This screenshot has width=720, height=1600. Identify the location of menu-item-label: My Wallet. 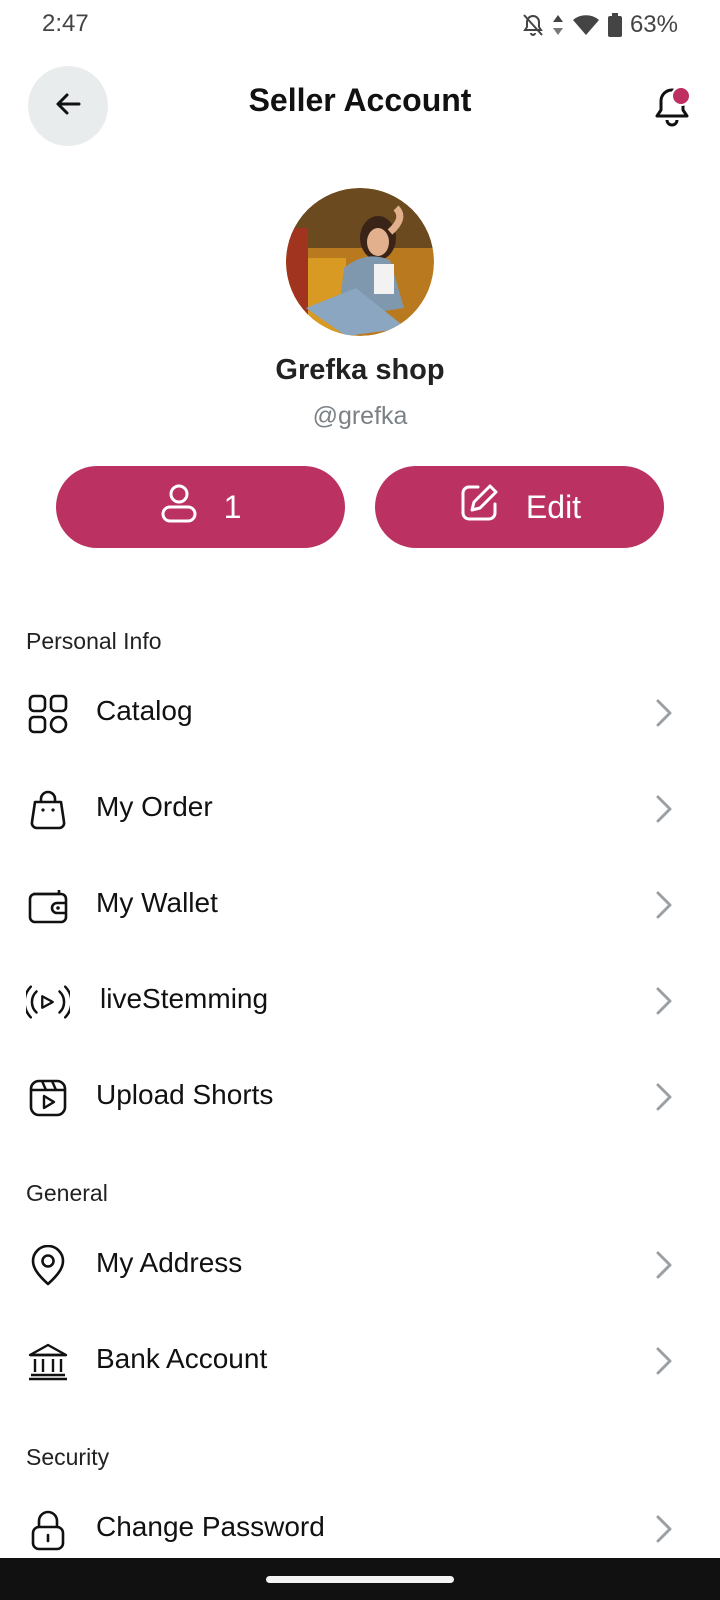
(157, 902).